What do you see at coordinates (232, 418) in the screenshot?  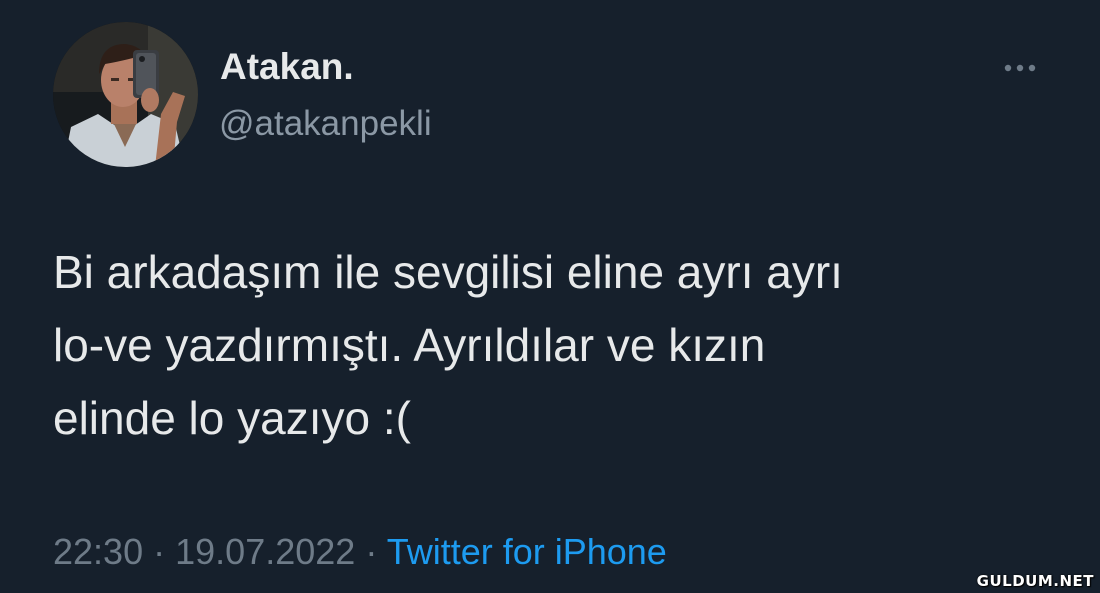 I see `tweet-text-line: elinde lo yazıyo :(` at bounding box center [232, 418].